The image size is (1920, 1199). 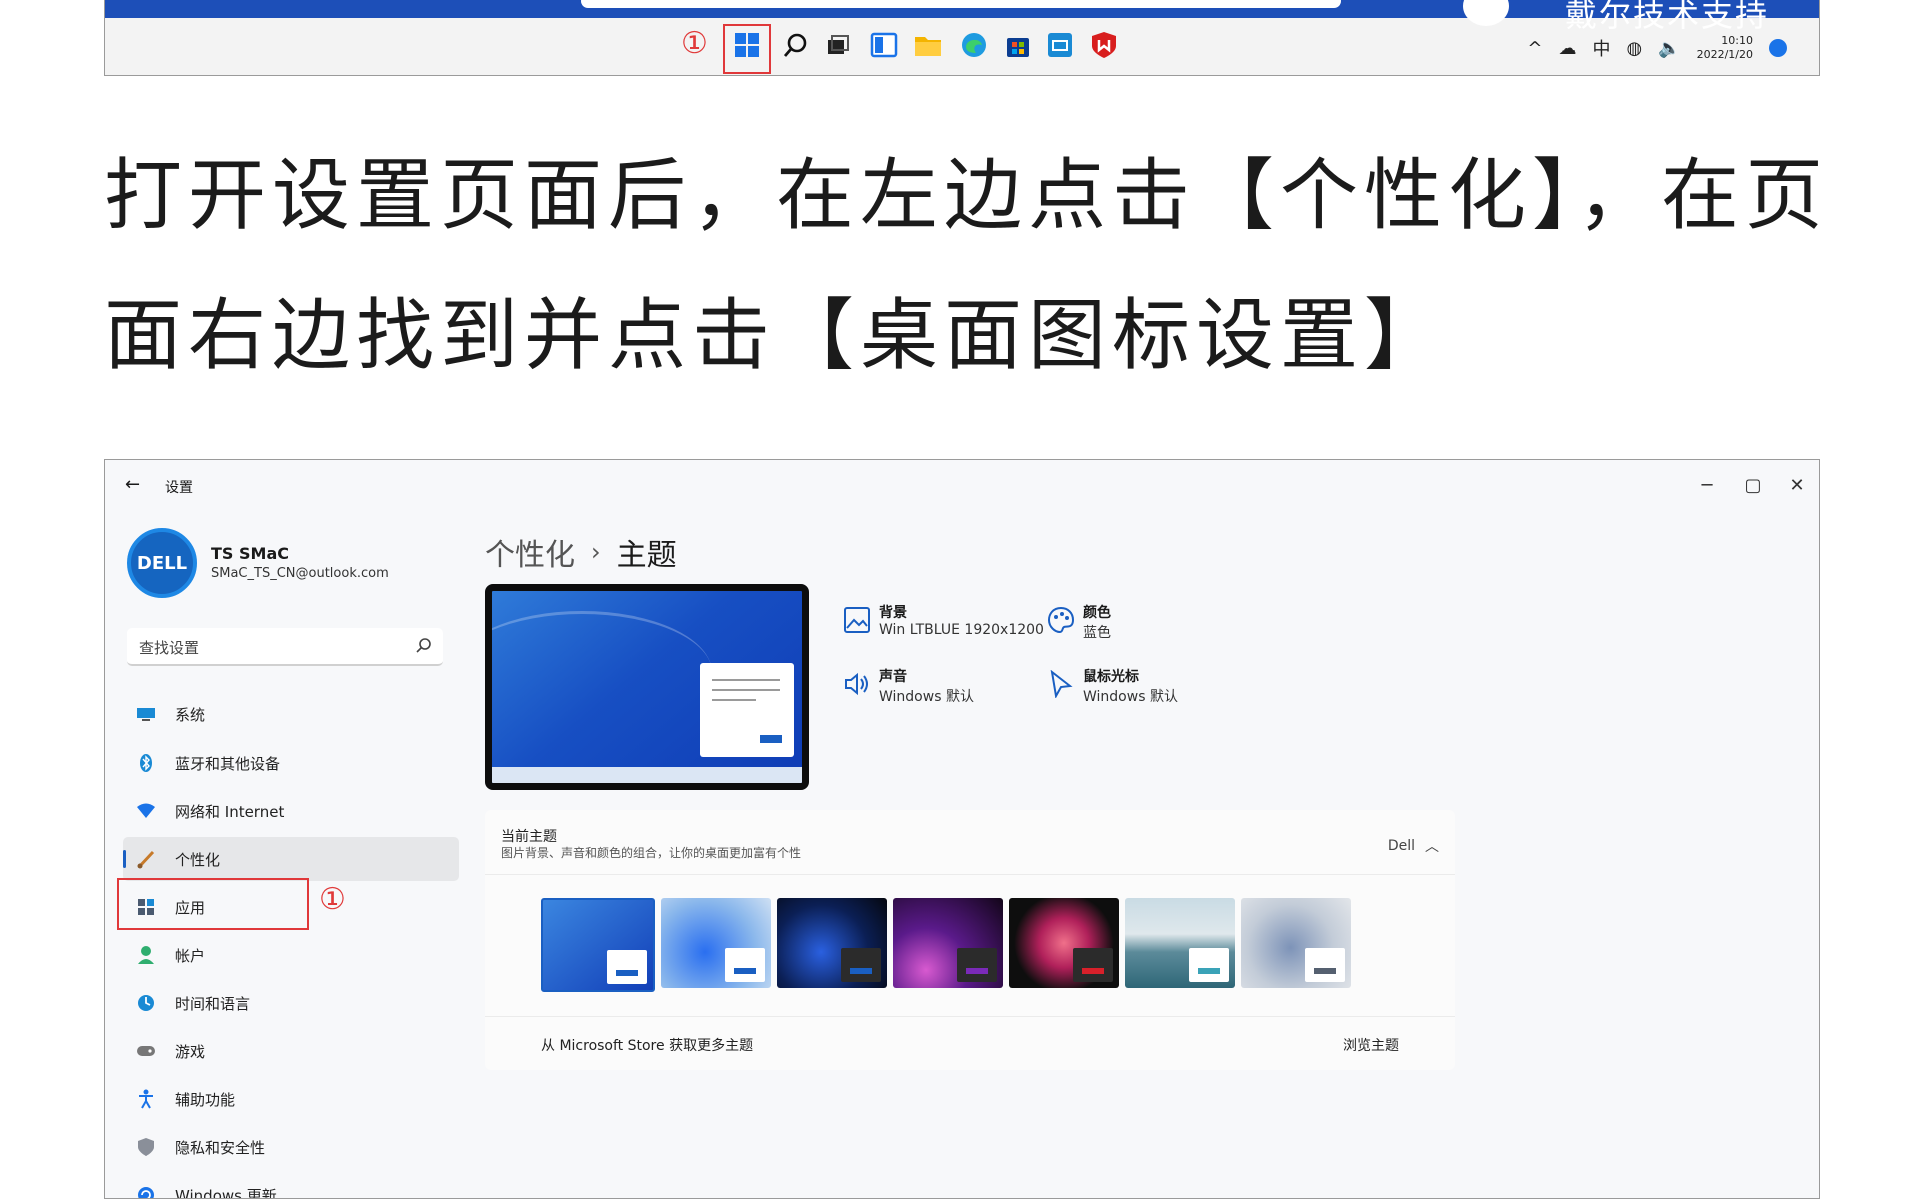 What do you see at coordinates (291, 859) in the screenshot?
I see `sidebar-item-personalization: 个性化` at bounding box center [291, 859].